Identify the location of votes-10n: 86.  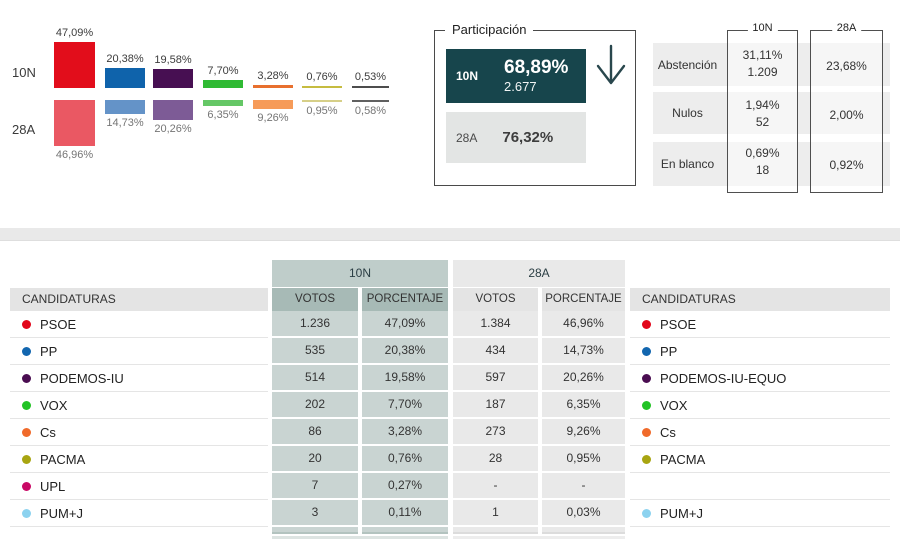
(315, 431).